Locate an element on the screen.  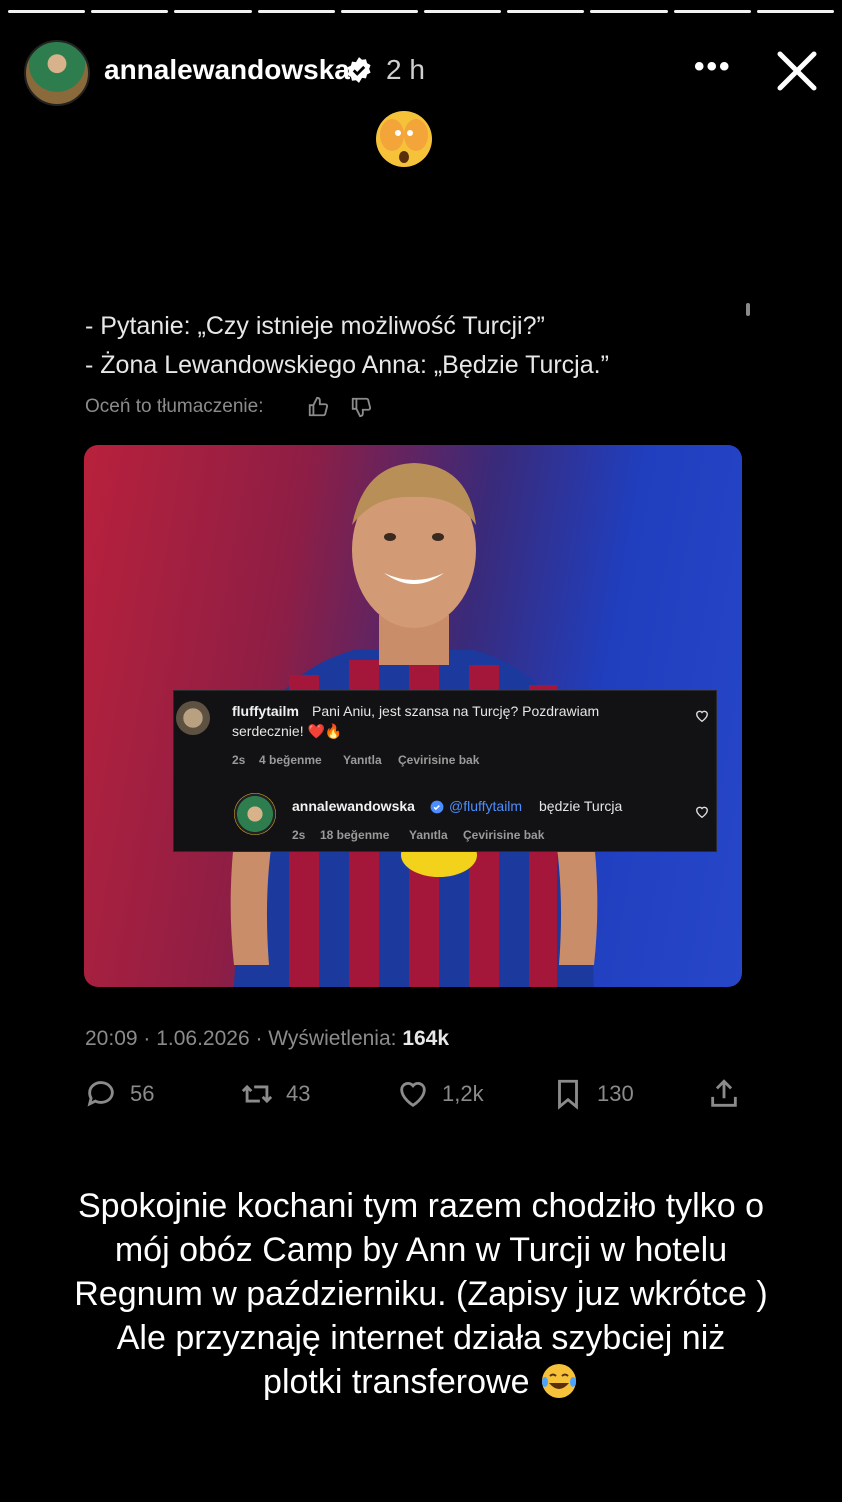
reply-avatar is located at coordinates (255, 814).